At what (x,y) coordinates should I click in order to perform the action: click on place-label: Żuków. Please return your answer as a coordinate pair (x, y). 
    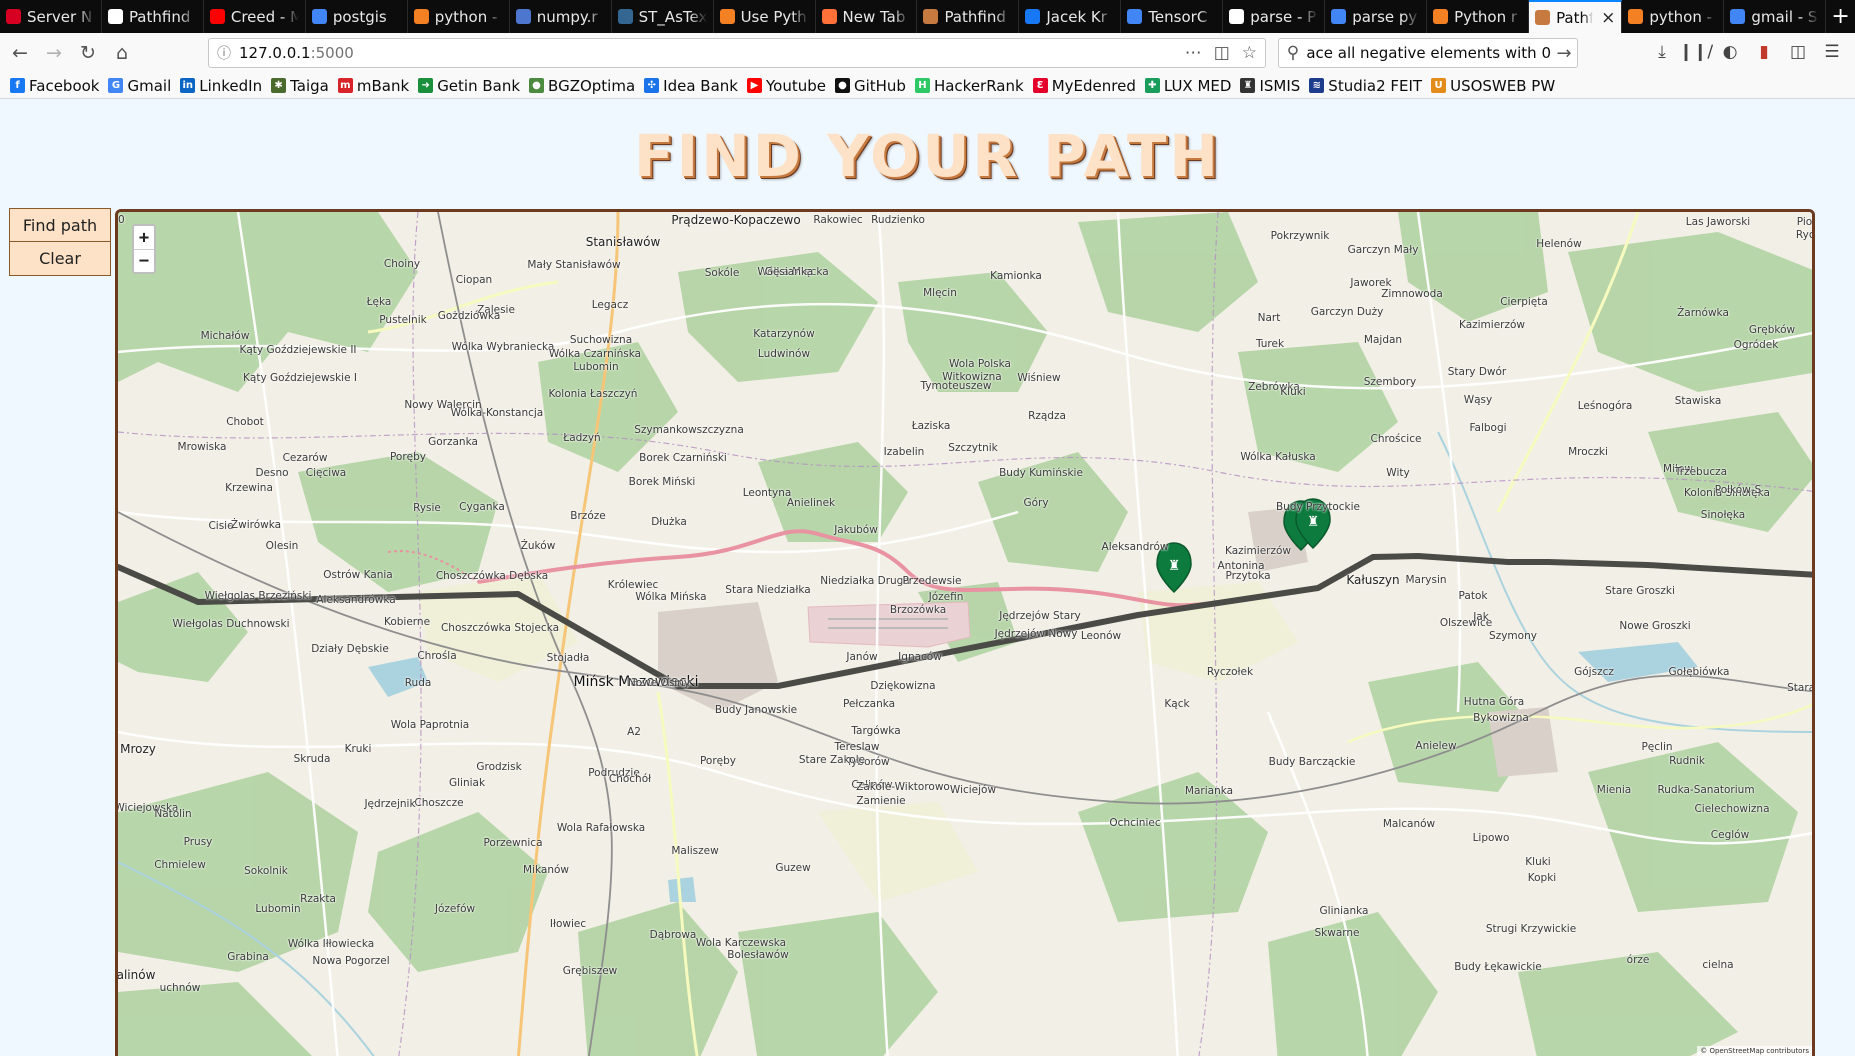
    Looking at the image, I should click on (538, 546).